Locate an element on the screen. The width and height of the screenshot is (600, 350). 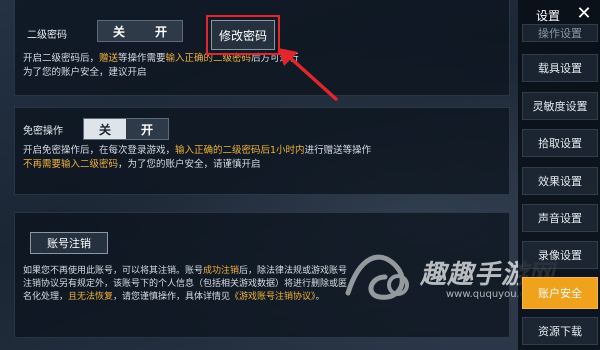
sidebar-item-operation: 操作设置 is located at coordinates (560, 33).